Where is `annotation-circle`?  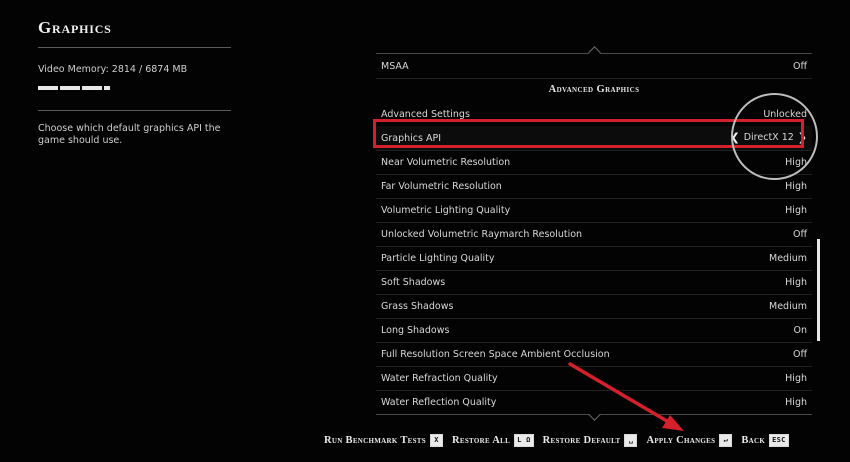 annotation-circle is located at coordinates (774, 136).